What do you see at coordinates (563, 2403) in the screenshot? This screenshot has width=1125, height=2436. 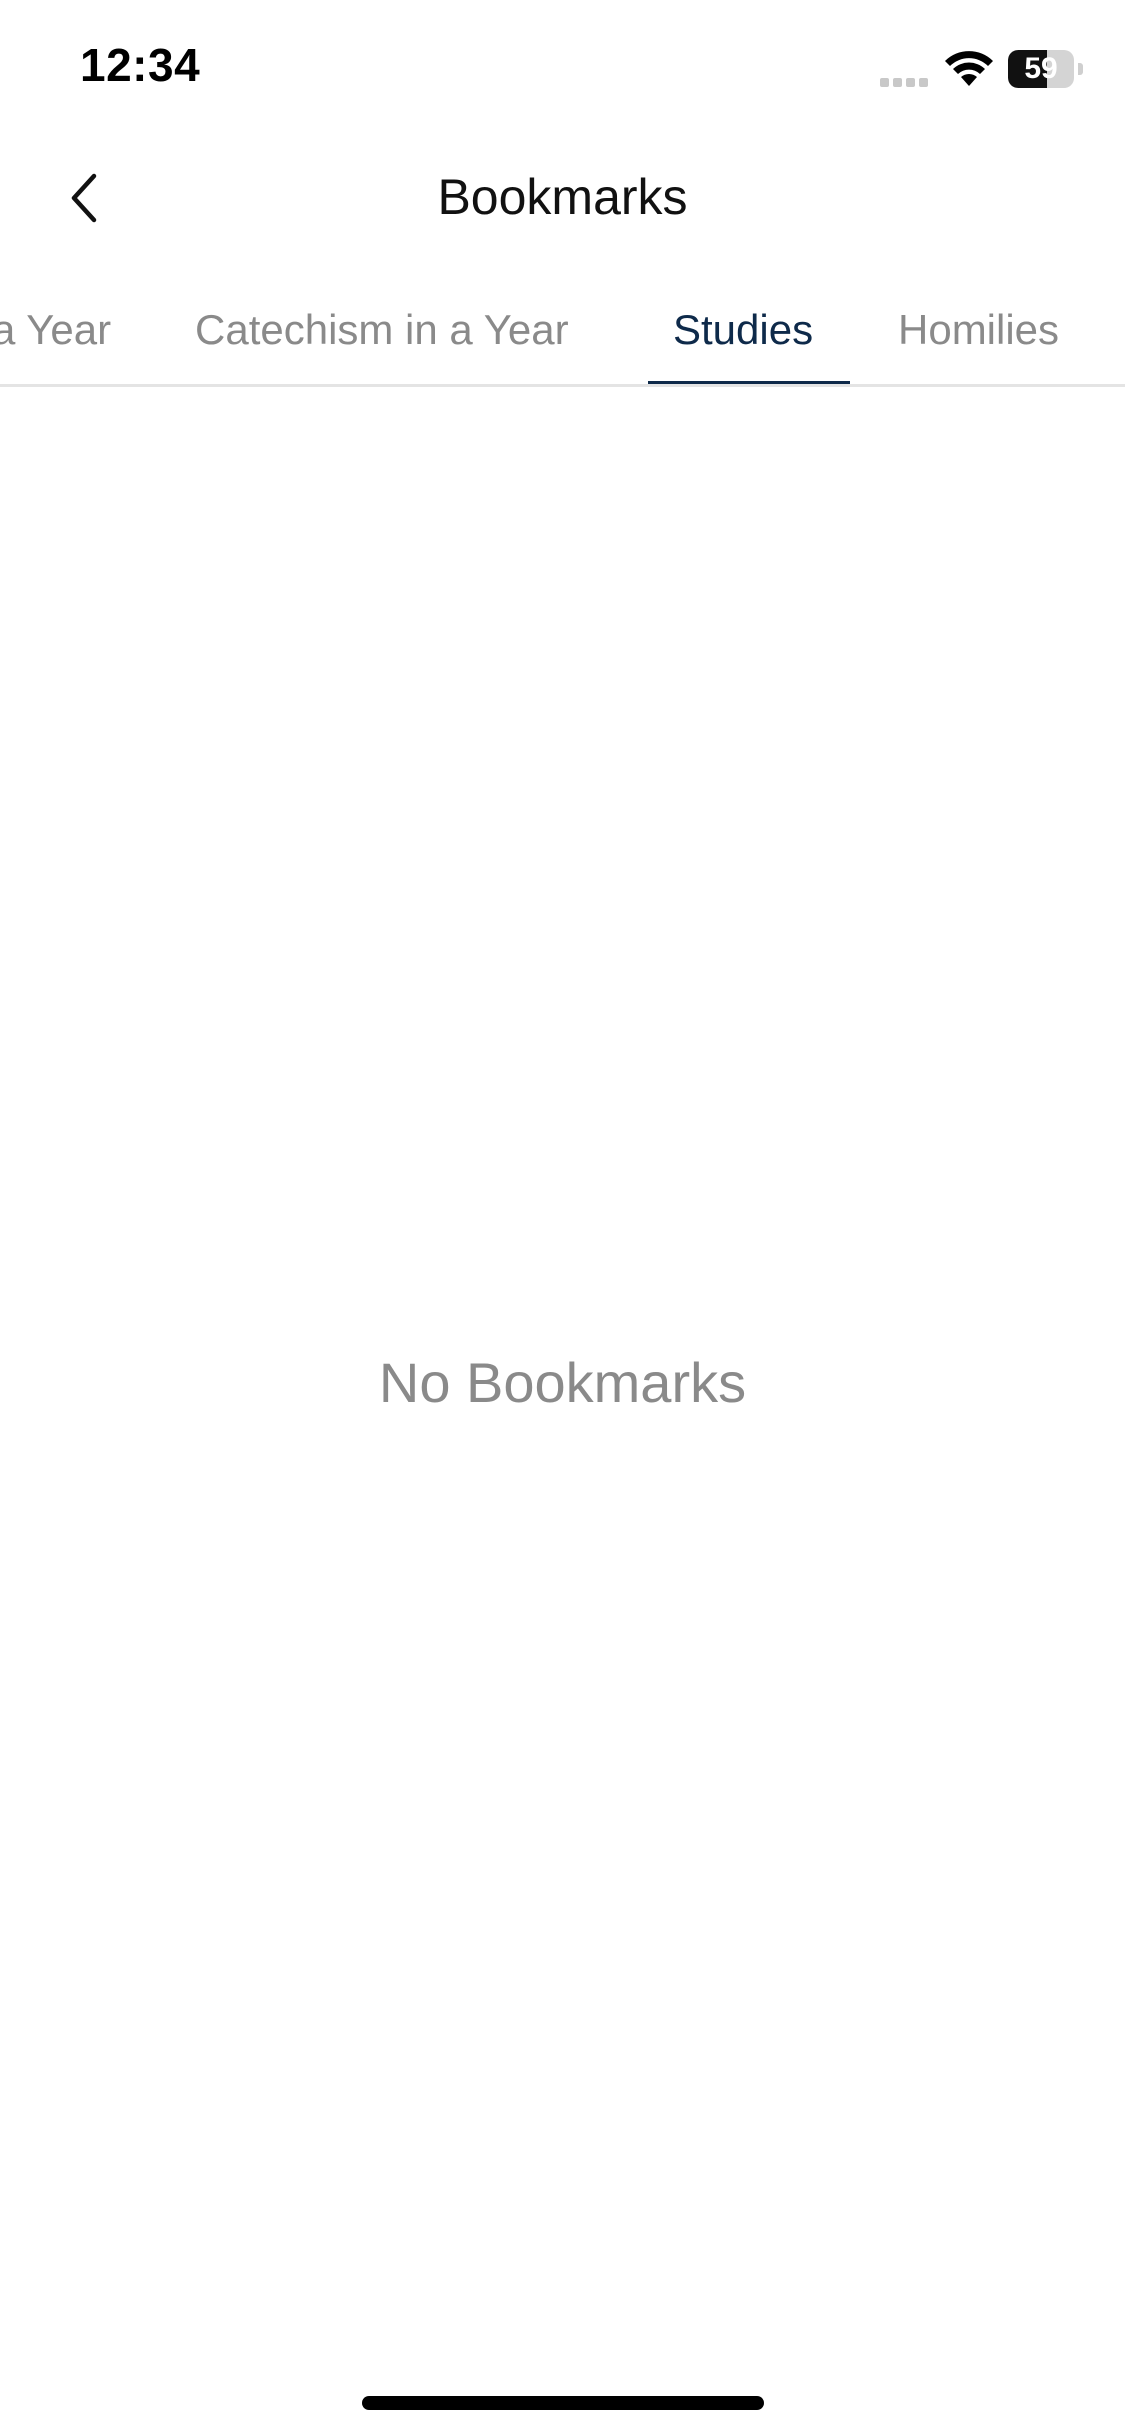 I see `home-indicator` at bounding box center [563, 2403].